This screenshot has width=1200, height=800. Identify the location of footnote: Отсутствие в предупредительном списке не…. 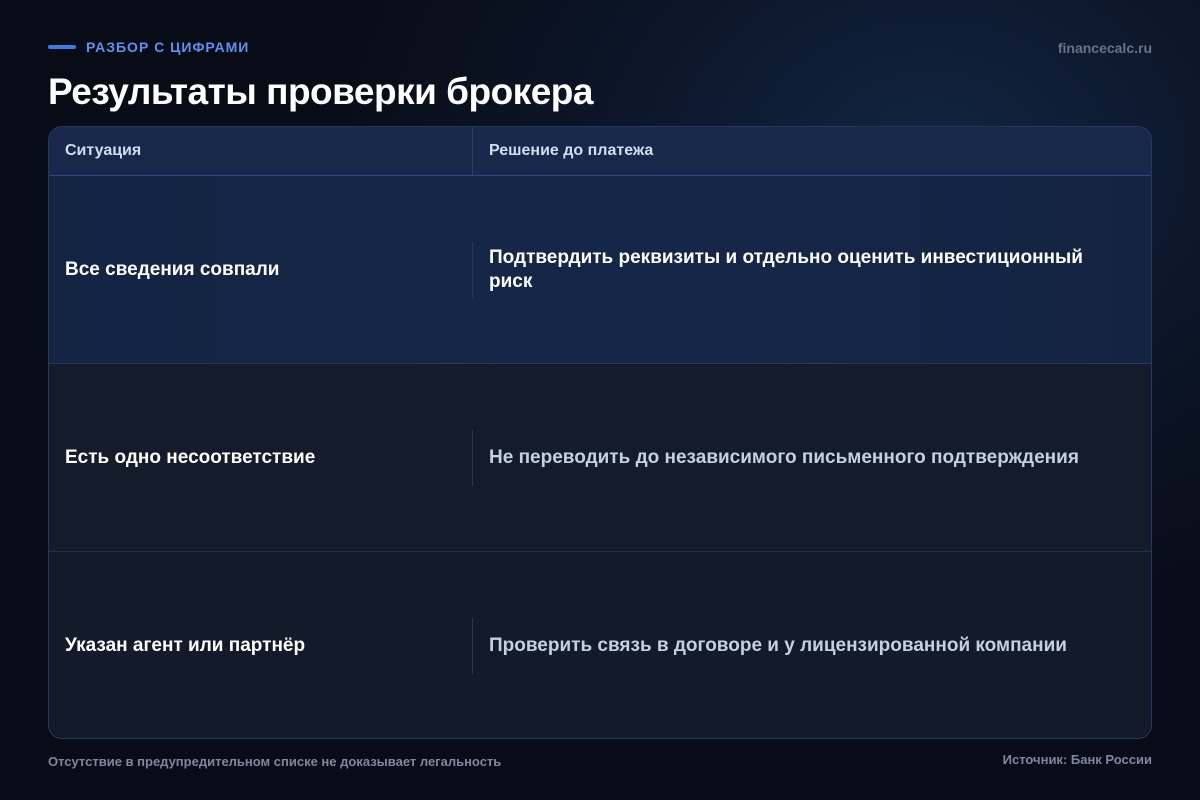
(275, 761).